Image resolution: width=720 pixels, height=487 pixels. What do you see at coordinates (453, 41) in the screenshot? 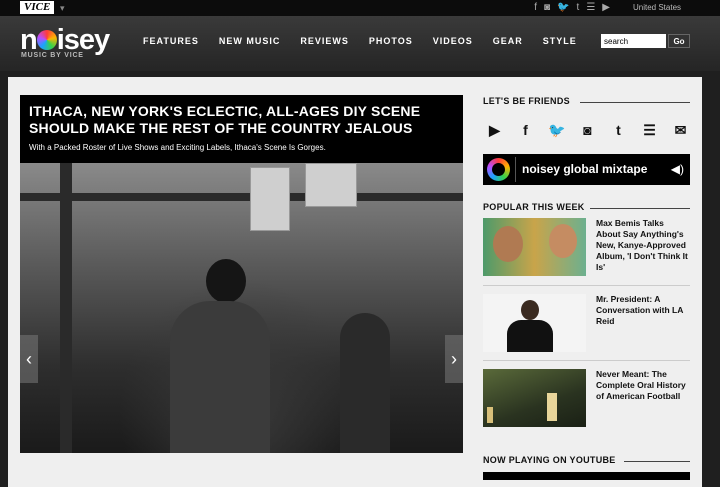
I see `nav-videos: VIDEOS` at bounding box center [453, 41].